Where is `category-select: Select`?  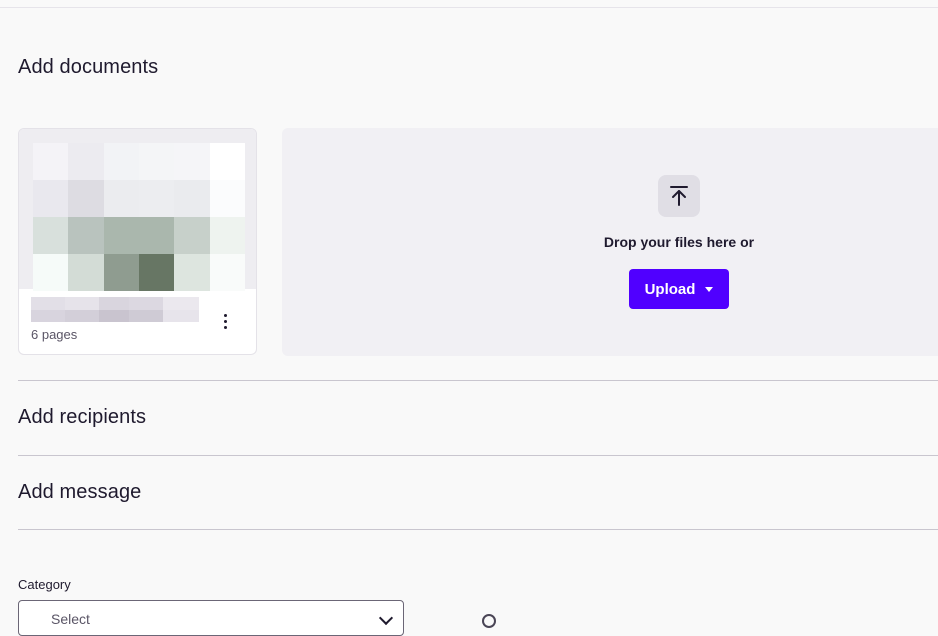 category-select: Select is located at coordinates (211, 618).